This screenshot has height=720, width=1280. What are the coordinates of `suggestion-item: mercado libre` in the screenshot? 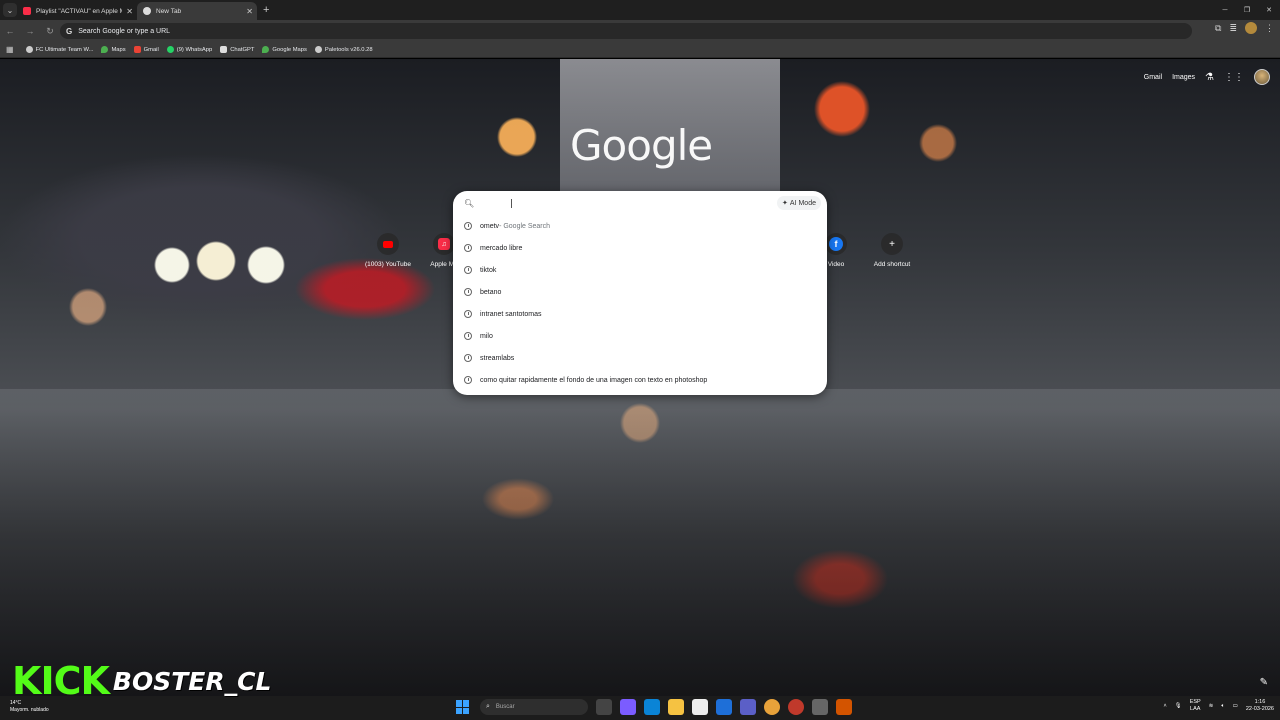 It's located at (640, 248).